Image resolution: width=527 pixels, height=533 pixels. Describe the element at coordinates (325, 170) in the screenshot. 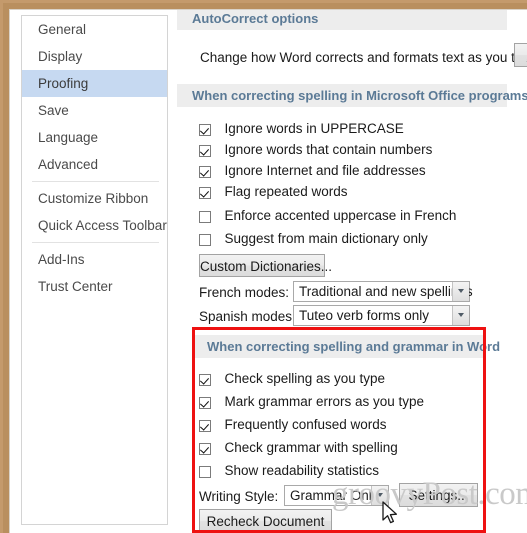

I see `checkbox-label: Ignore Internet and file addresses` at that location.